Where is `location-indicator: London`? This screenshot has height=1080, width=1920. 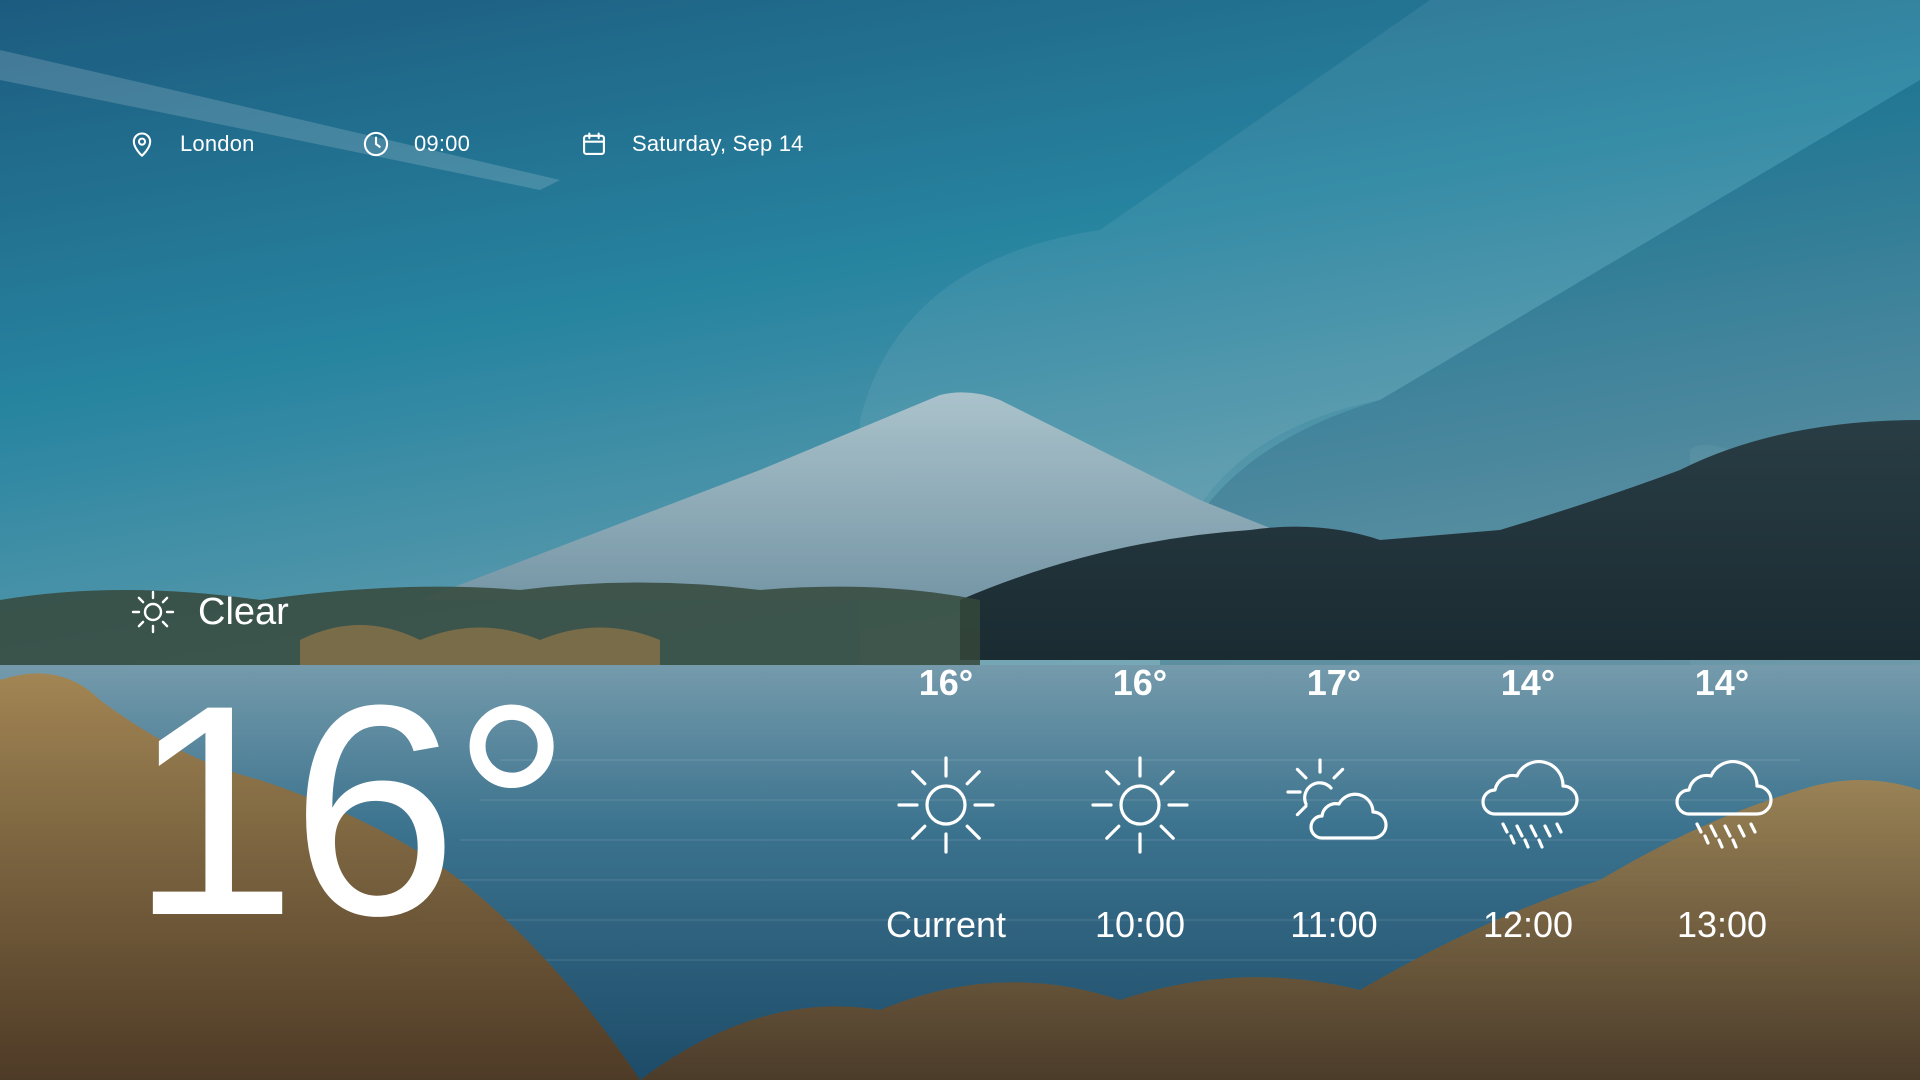 location-indicator: London is located at coordinates (191, 144).